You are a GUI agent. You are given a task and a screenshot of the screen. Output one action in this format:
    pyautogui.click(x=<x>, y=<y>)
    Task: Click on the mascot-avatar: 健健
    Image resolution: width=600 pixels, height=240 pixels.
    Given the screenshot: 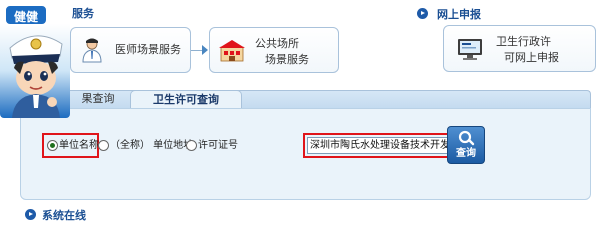 What is the action you would take?
    pyautogui.click(x=35, y=59)
    